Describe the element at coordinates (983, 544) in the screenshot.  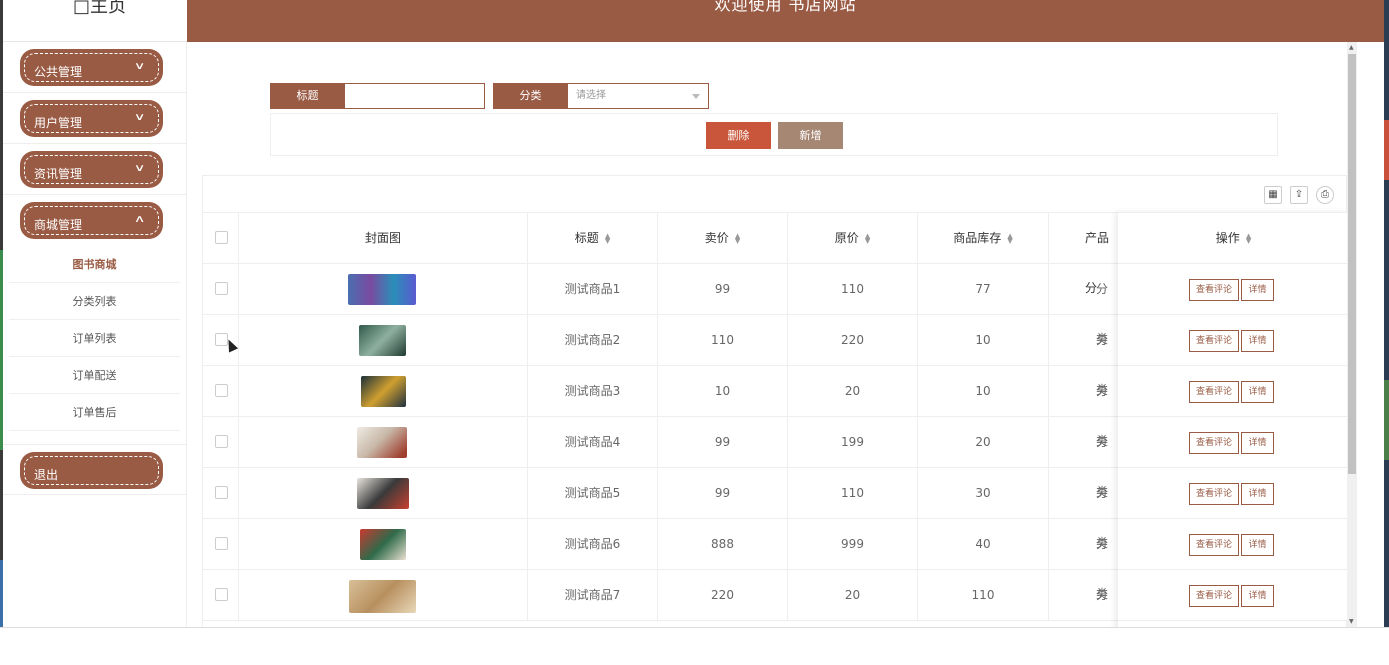
I see `stock-cell: 40` at that location.